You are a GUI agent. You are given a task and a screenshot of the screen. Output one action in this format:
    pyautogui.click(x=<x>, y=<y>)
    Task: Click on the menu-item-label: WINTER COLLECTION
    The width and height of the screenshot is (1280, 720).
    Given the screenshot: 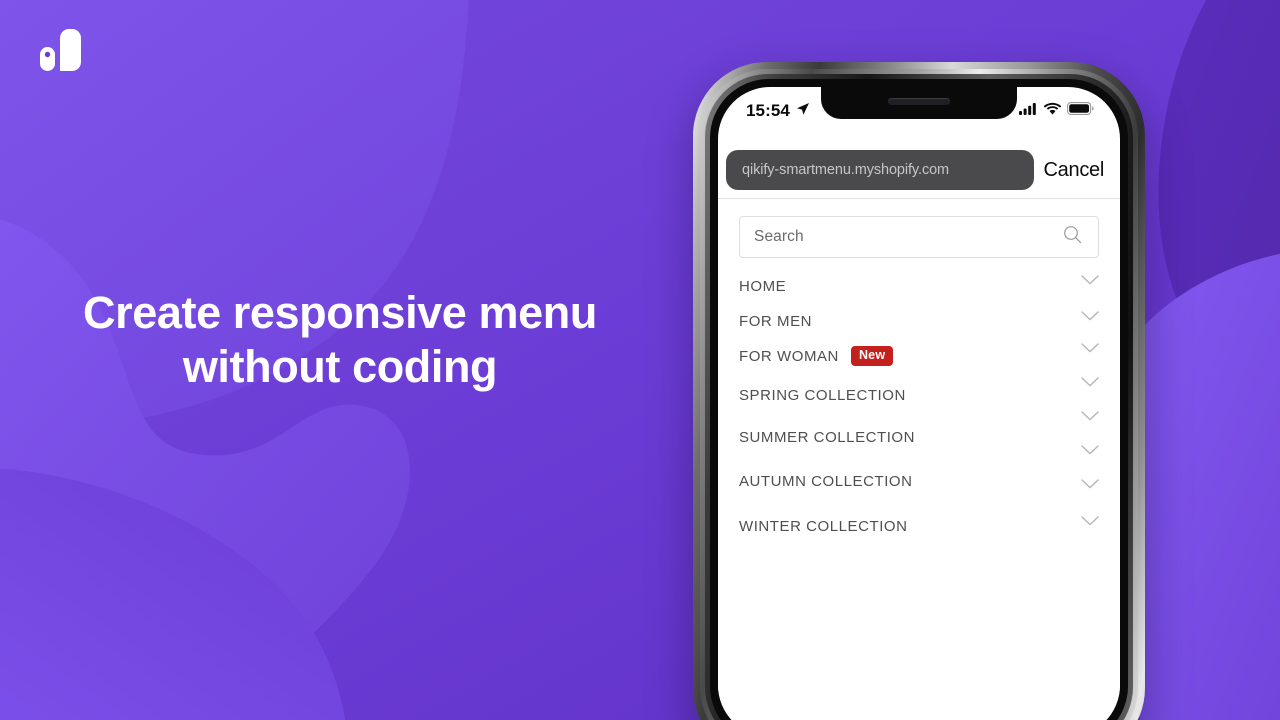 What is the action you would take?
    pyautogui.click(x=823, y=526)
    